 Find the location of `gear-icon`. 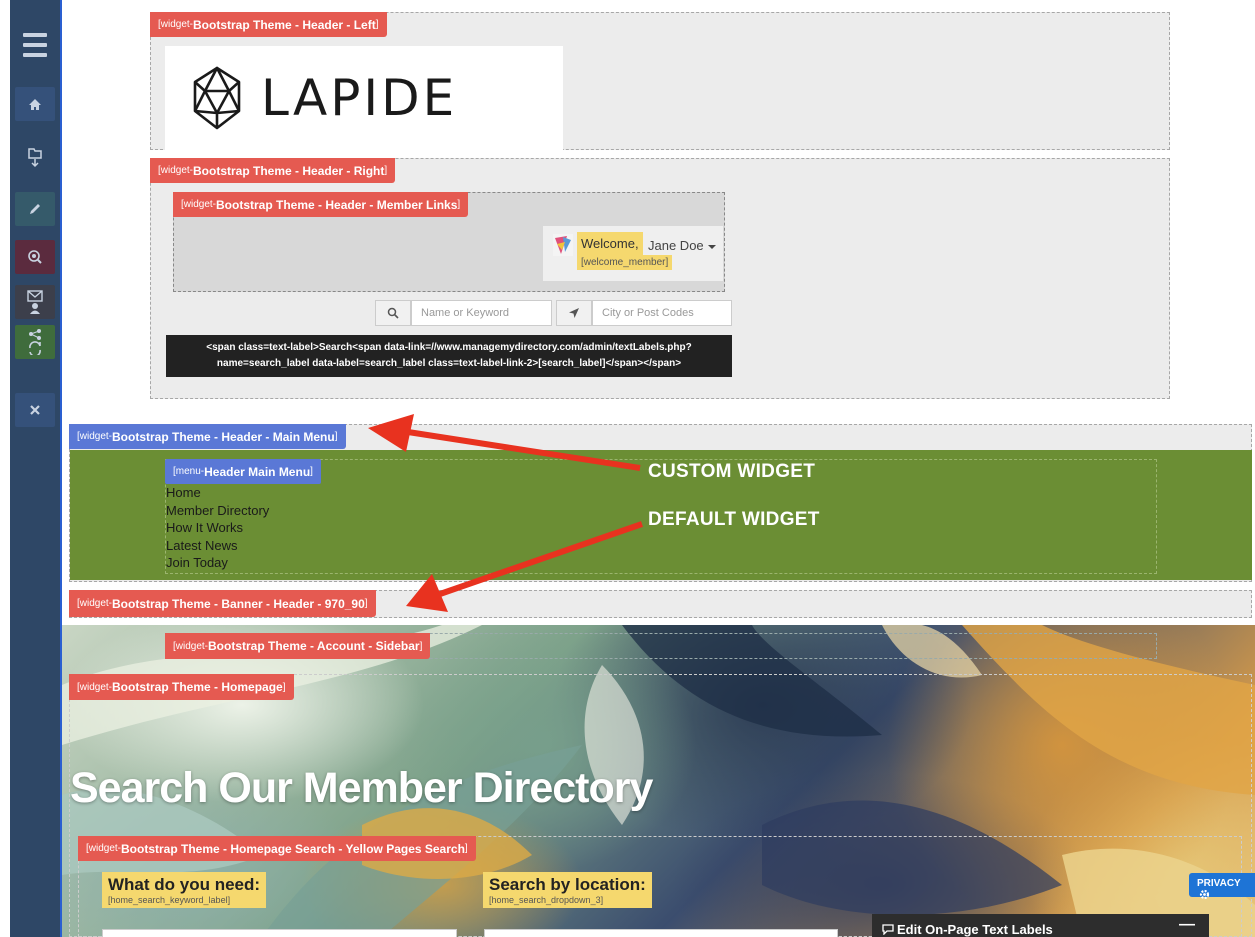

gear-icon is located at coordinates (1204, 894).